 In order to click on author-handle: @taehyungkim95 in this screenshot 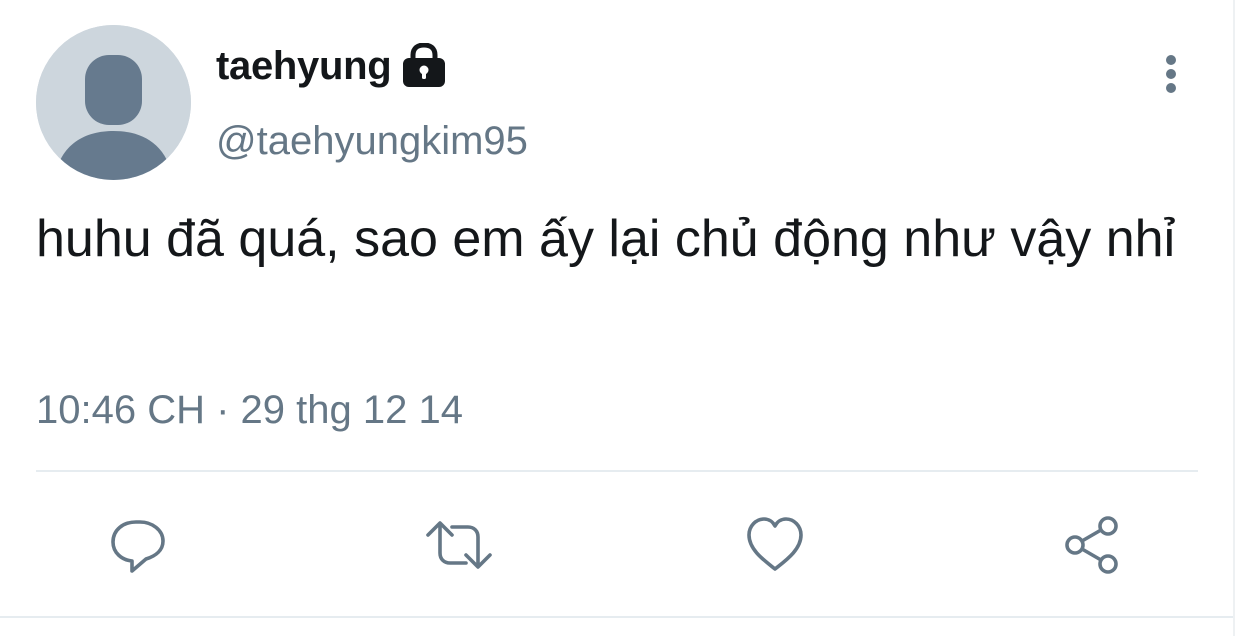, I will do `click(372, 141)`.